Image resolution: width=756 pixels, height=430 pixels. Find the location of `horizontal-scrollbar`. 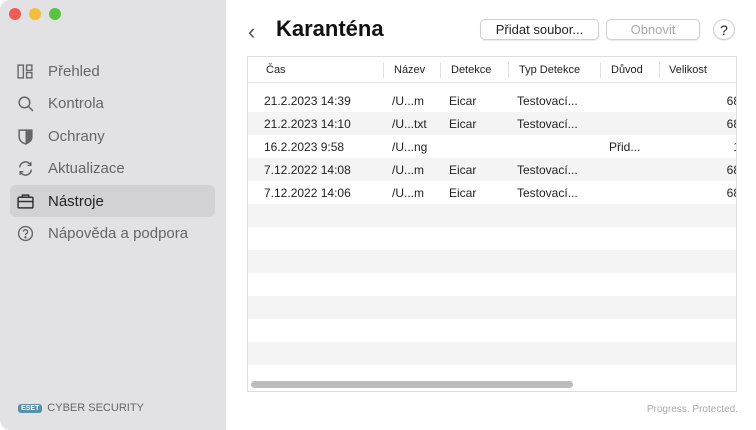

horizontal-scrollbar is located at coordinates (412, 384).